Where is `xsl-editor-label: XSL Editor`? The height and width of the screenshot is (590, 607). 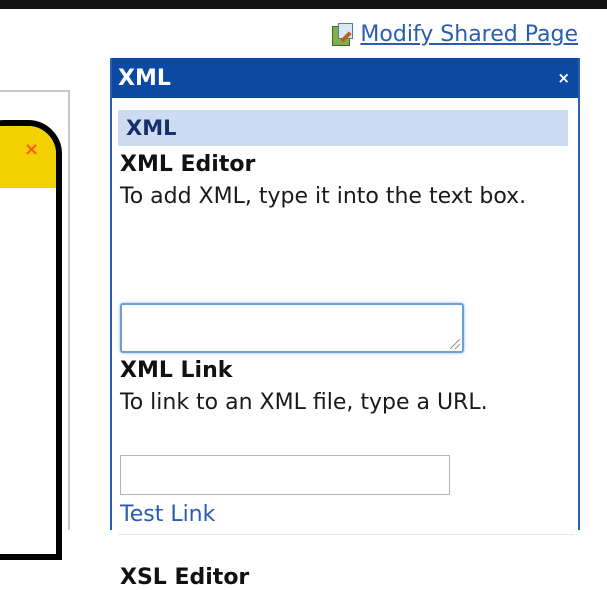 xsl-editor-label: XSL Editor is located at coordinates (185, 577).